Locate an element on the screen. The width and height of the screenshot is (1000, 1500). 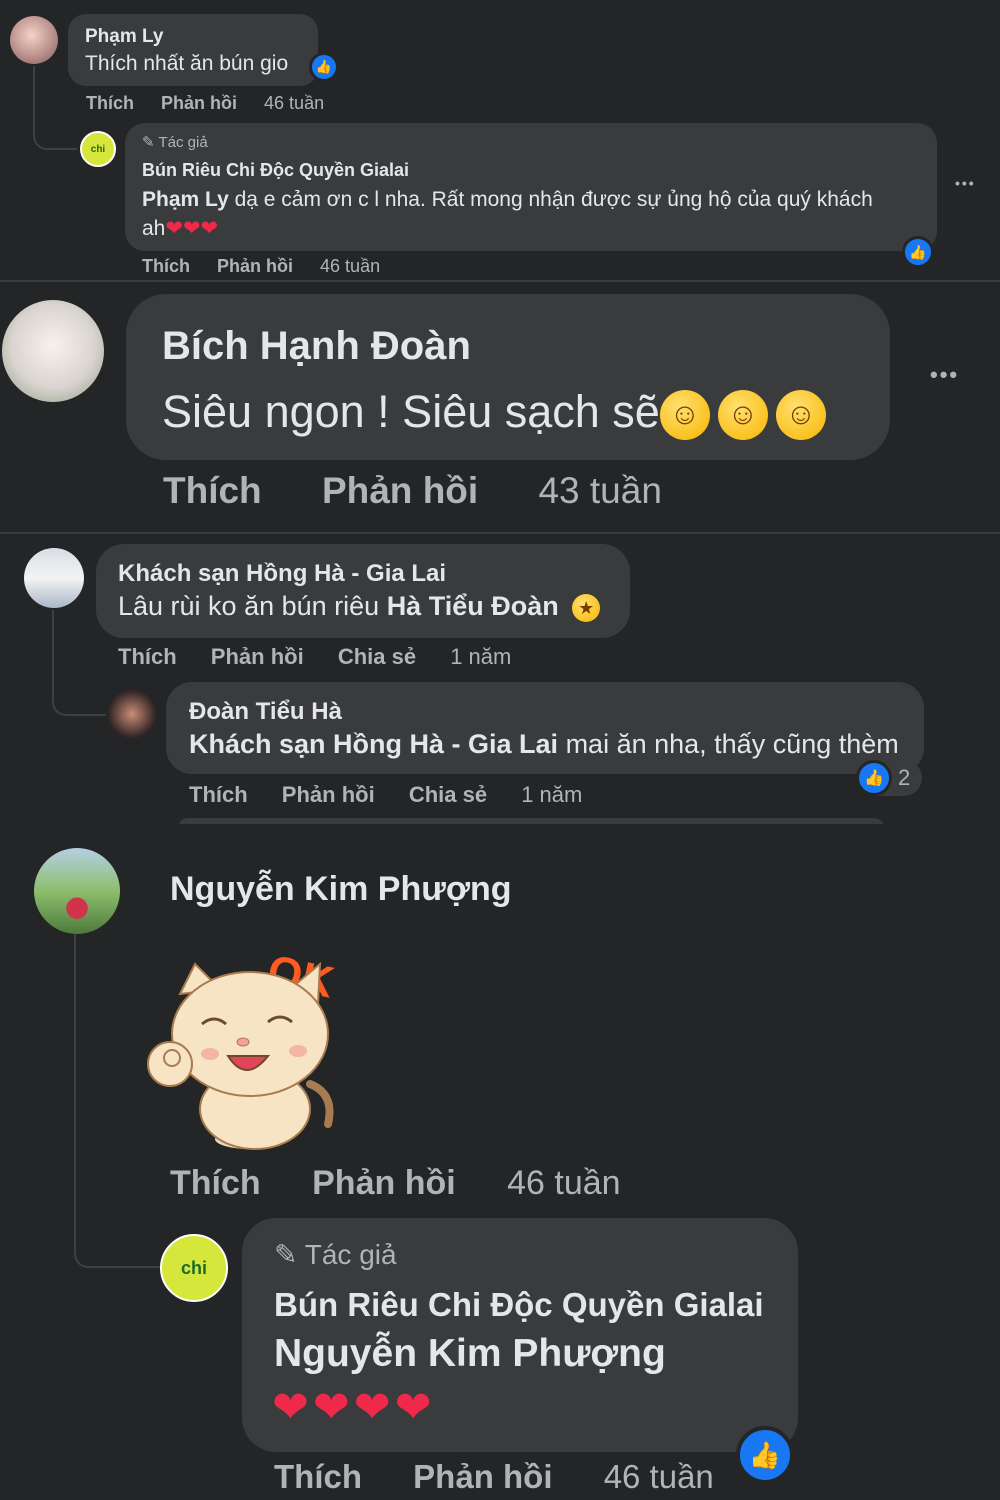
comment-text-body: Siêu ngon ! Siêu sạch sẽ is located at coordinates (411, 411).